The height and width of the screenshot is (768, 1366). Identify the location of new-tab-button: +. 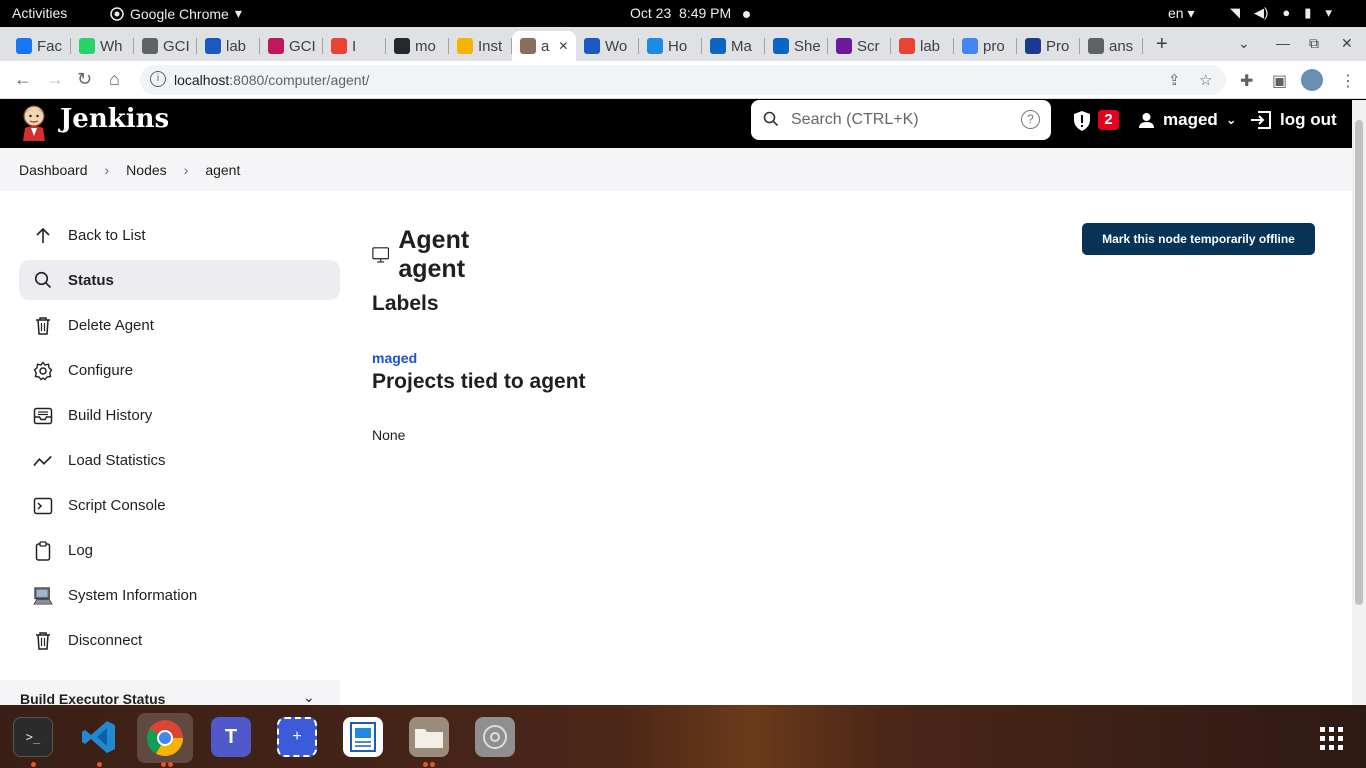
(1162, 44).